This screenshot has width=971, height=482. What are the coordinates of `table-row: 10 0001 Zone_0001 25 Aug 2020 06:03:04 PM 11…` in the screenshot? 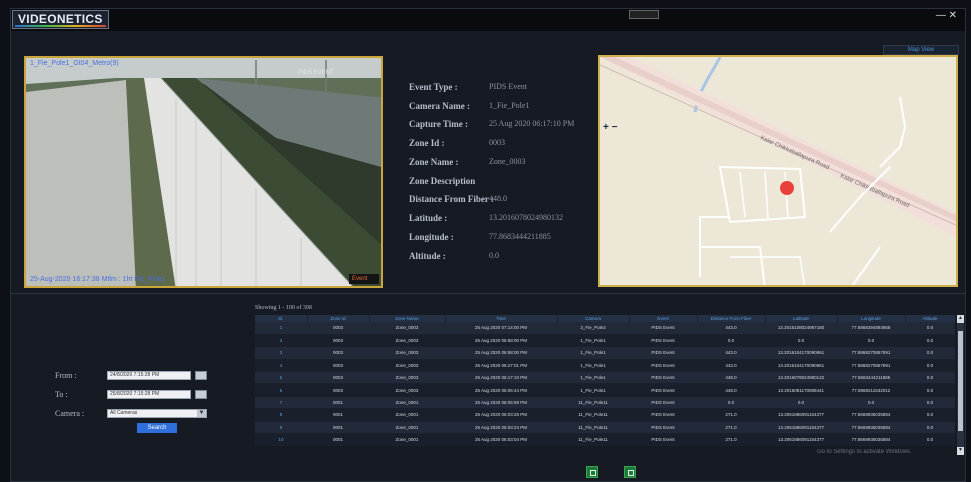 It's located at (605, 440).